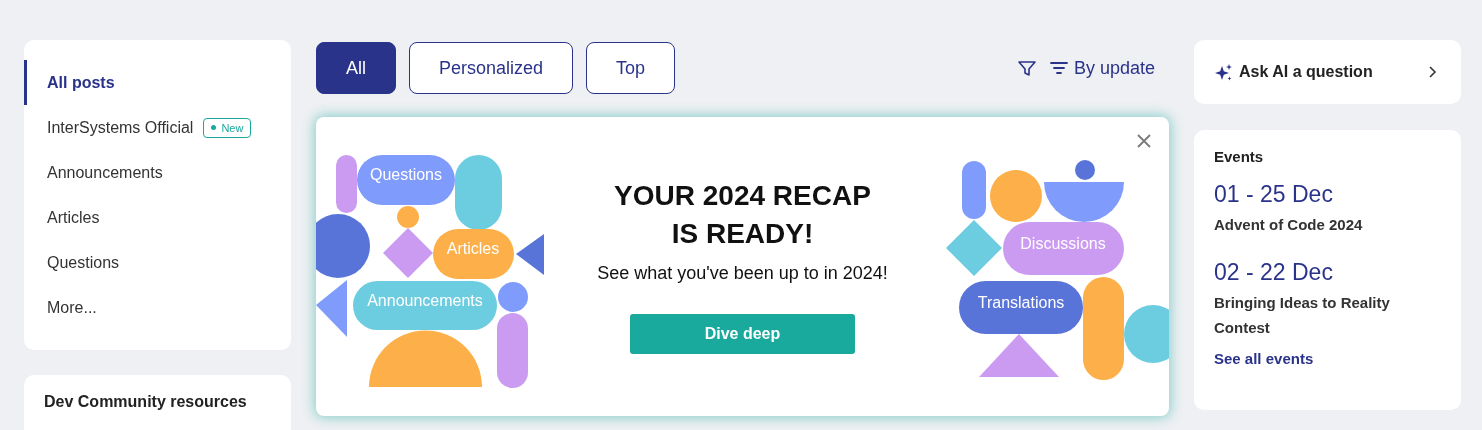  I want to click on ask-ai-label: Ask AI a question, so click(1306, 72).